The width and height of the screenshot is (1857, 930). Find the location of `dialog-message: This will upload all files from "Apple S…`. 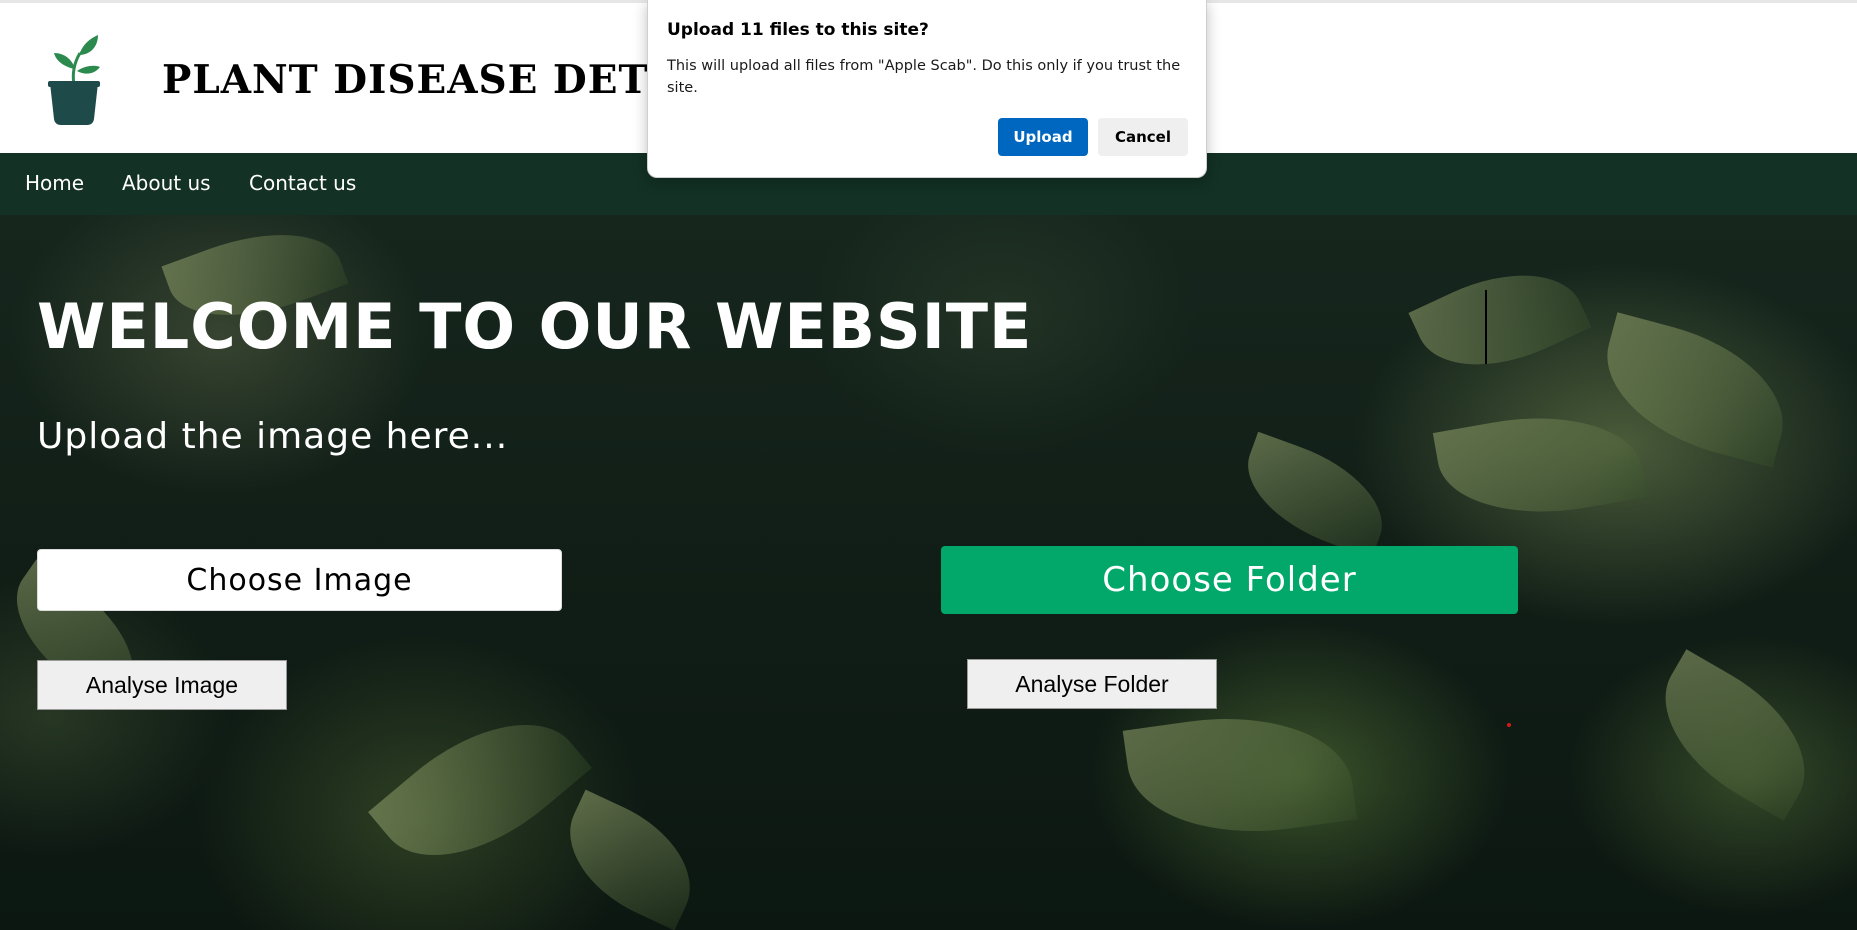

dialog-message: This will upload all files from "Apple S… is located at coordinates (924, 77).